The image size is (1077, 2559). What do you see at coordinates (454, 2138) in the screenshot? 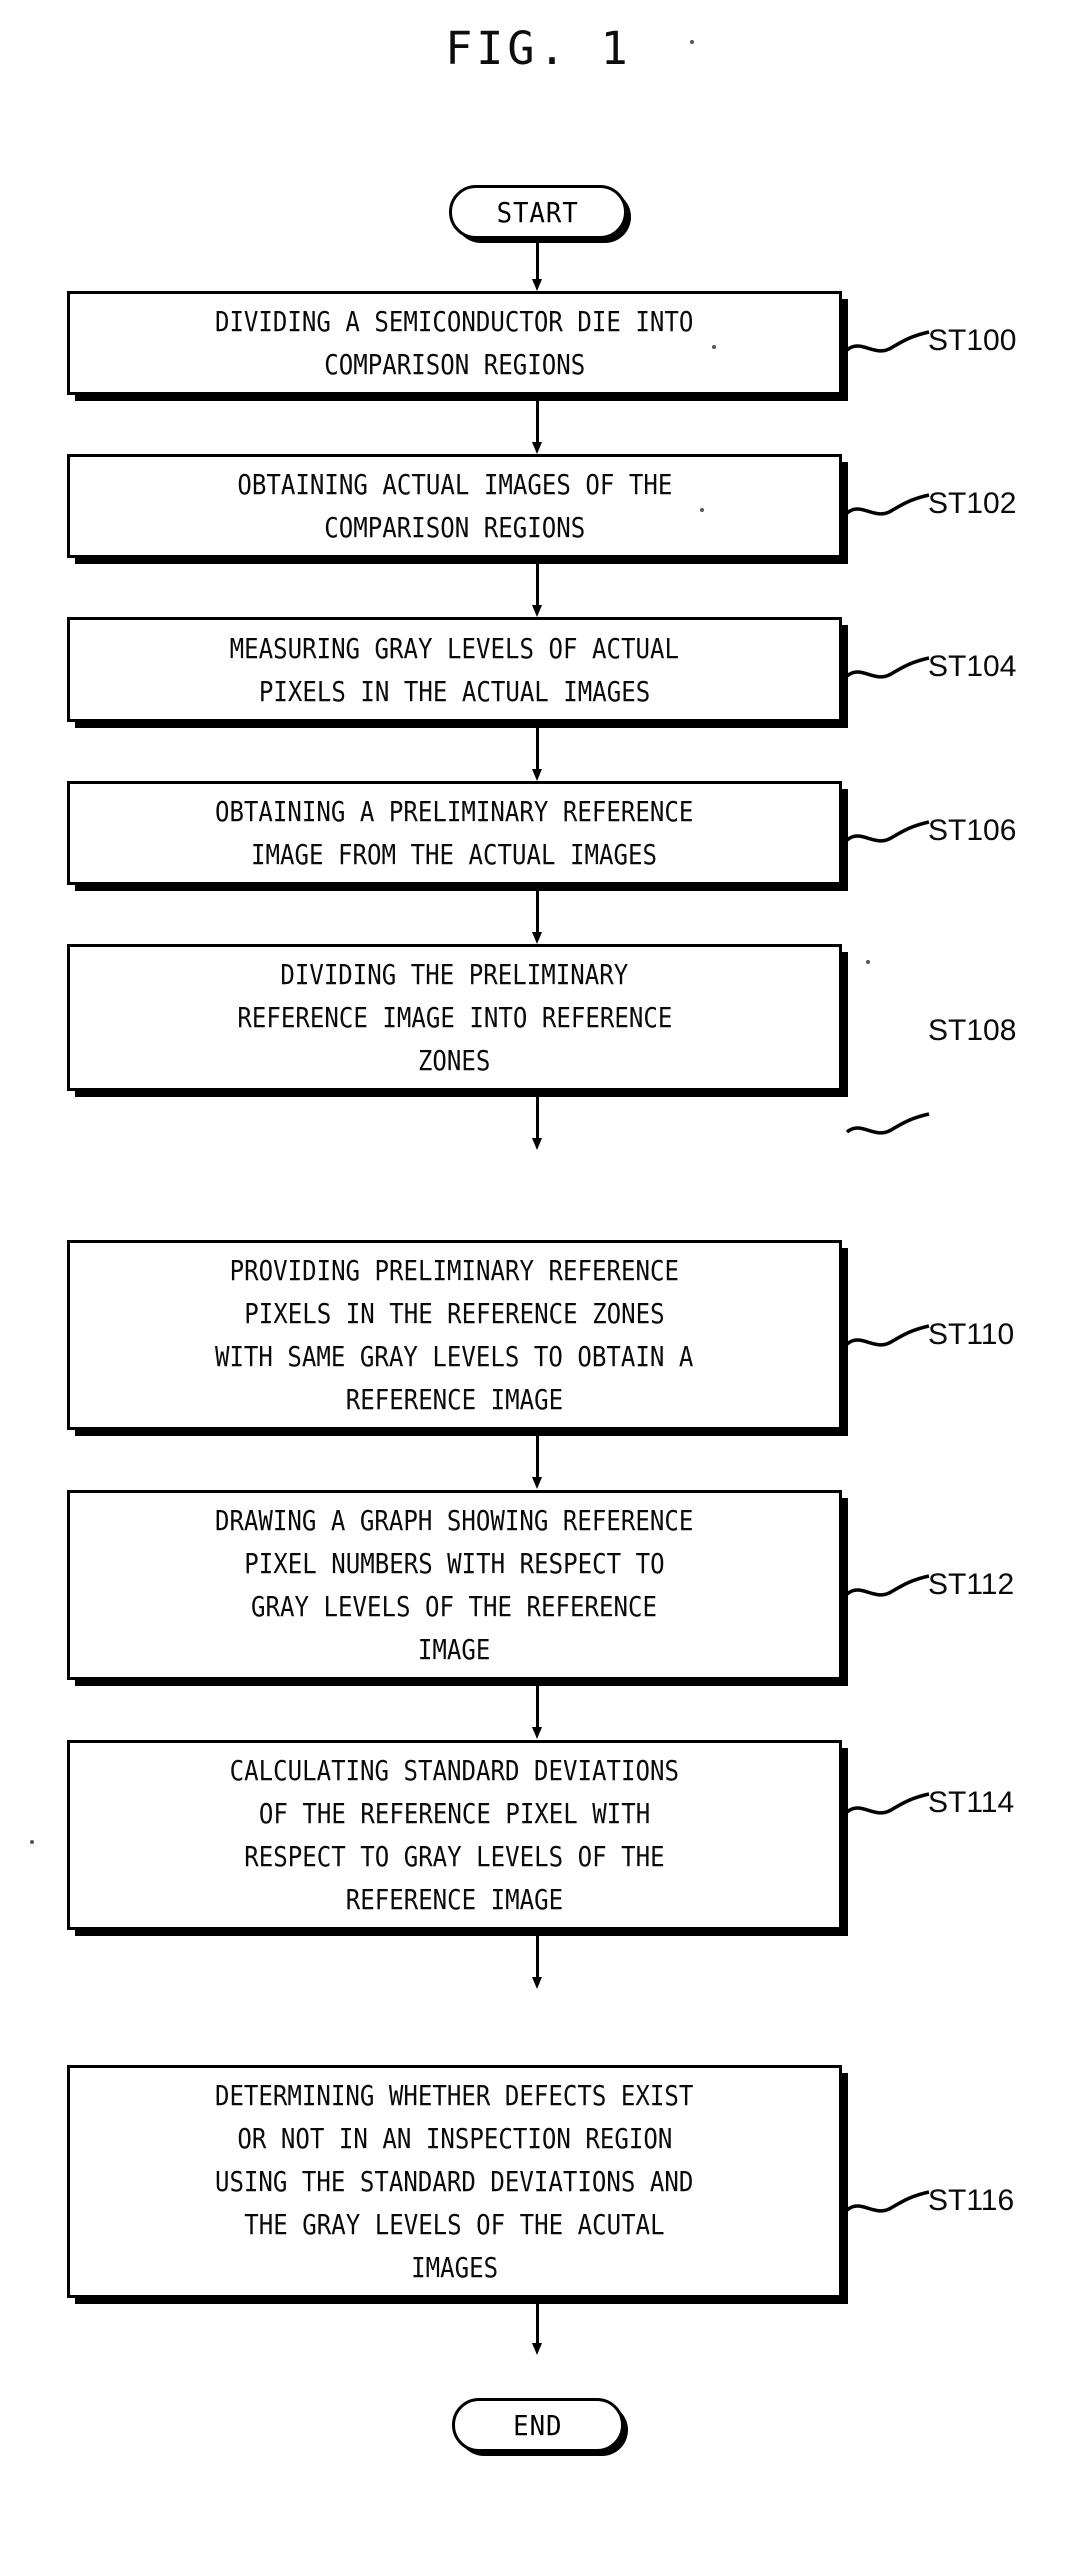
I see `process-line: OR NOT IN AN INSPECTION REGION` at bounding box center [454, 2138].